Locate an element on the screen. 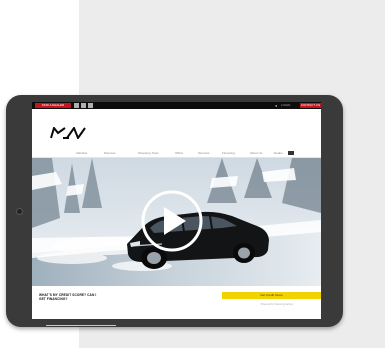 This screenshot has height=348, width=385. nav-item-financing: Financing is located at coordinates (228, 153).